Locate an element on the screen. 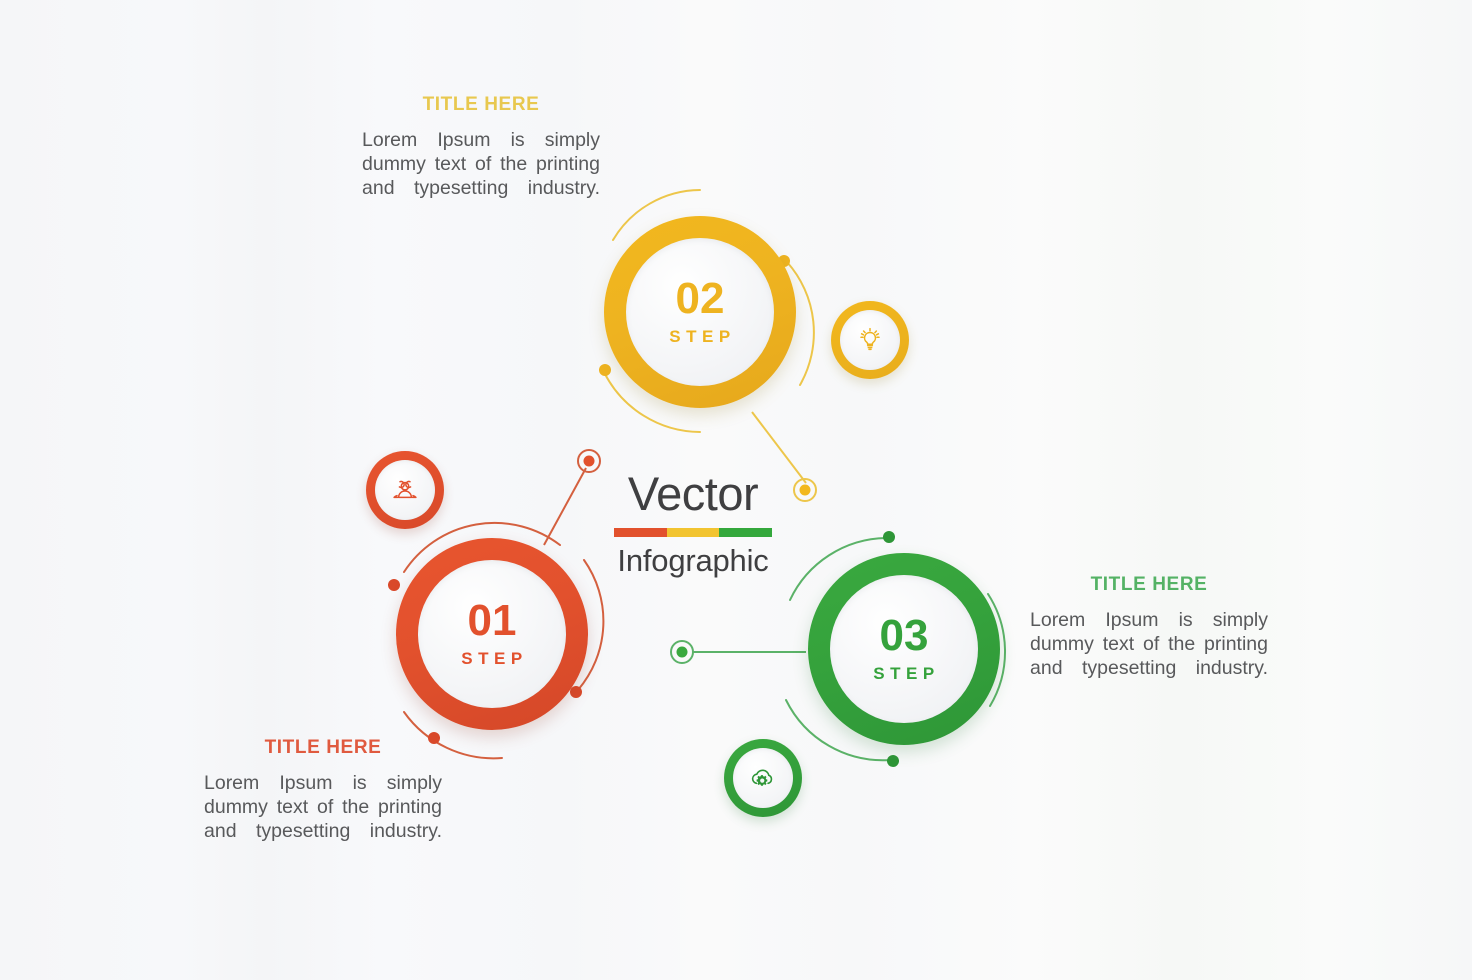 Image resolution: width=1472 pixels, height=980 pixels. step-02-label: STEP is located at coordinates (702, 336).